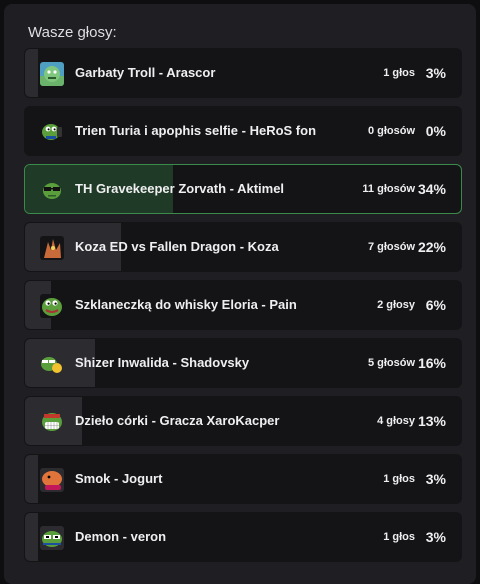  I want to click on dragon-emote-icon, so click(52, 248).